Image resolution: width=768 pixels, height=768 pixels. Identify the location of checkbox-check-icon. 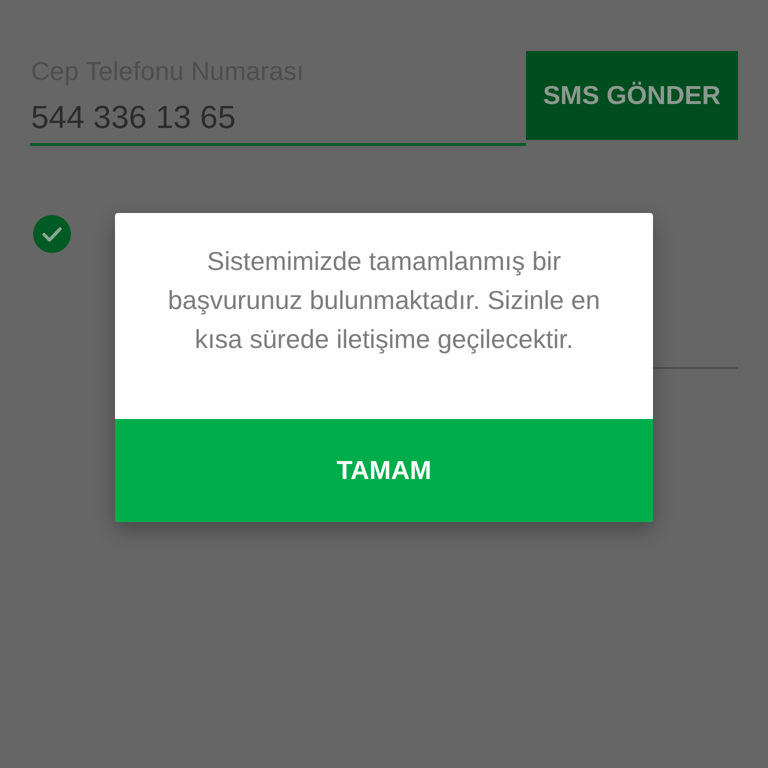
(52, 234).